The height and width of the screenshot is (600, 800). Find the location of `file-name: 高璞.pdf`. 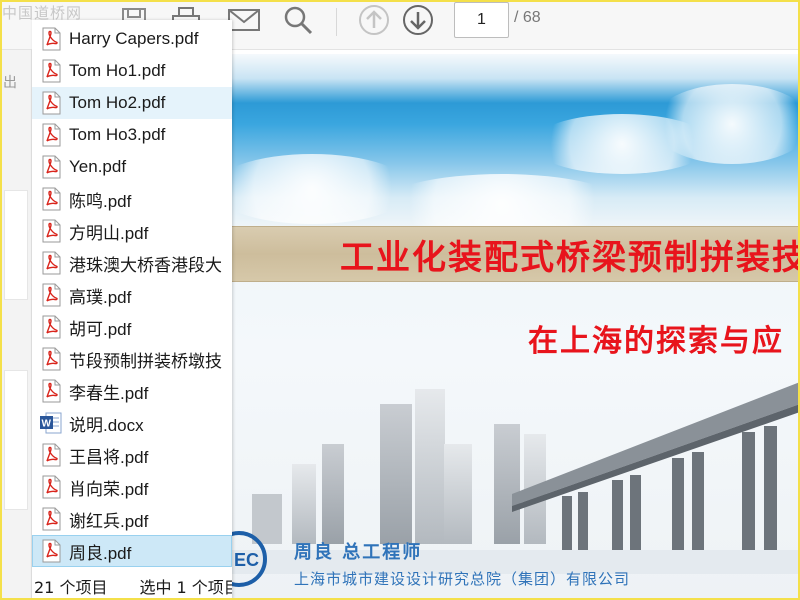

file-name: 高璞.pdf is located at coordinates (100, 297).